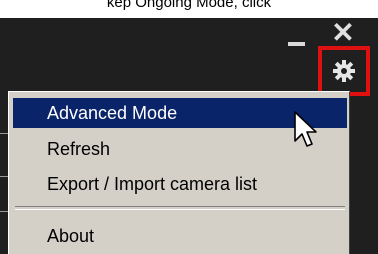  What do you see at coordinates (71, 236) in the screenshot?
I see `menu-item-label: About` at bounding box center [71, 236].